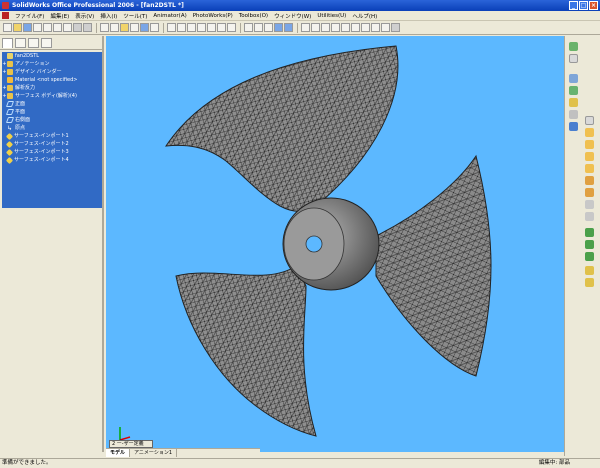  What do you see at coordinates (114, 27) in the screenshot?
I see `rebuild-icon` at bounding box center [114, 27].